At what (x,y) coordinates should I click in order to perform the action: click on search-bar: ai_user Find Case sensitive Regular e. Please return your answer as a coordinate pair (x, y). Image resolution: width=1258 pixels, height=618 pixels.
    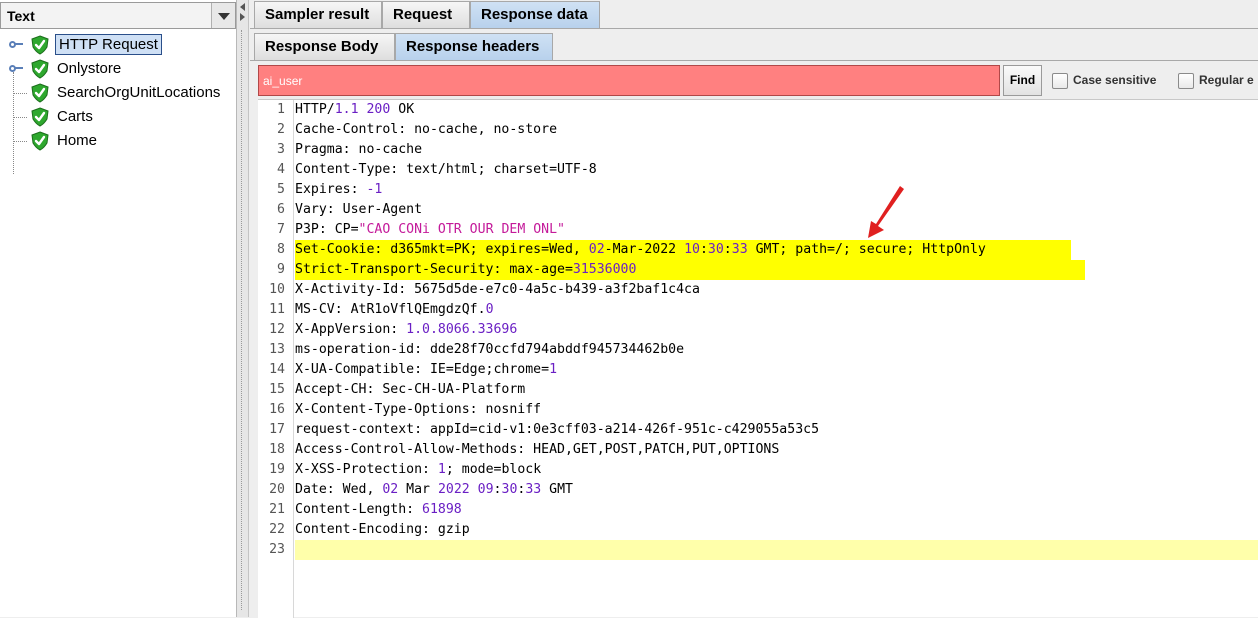
    Looking at the image, I should click on (758, 81).